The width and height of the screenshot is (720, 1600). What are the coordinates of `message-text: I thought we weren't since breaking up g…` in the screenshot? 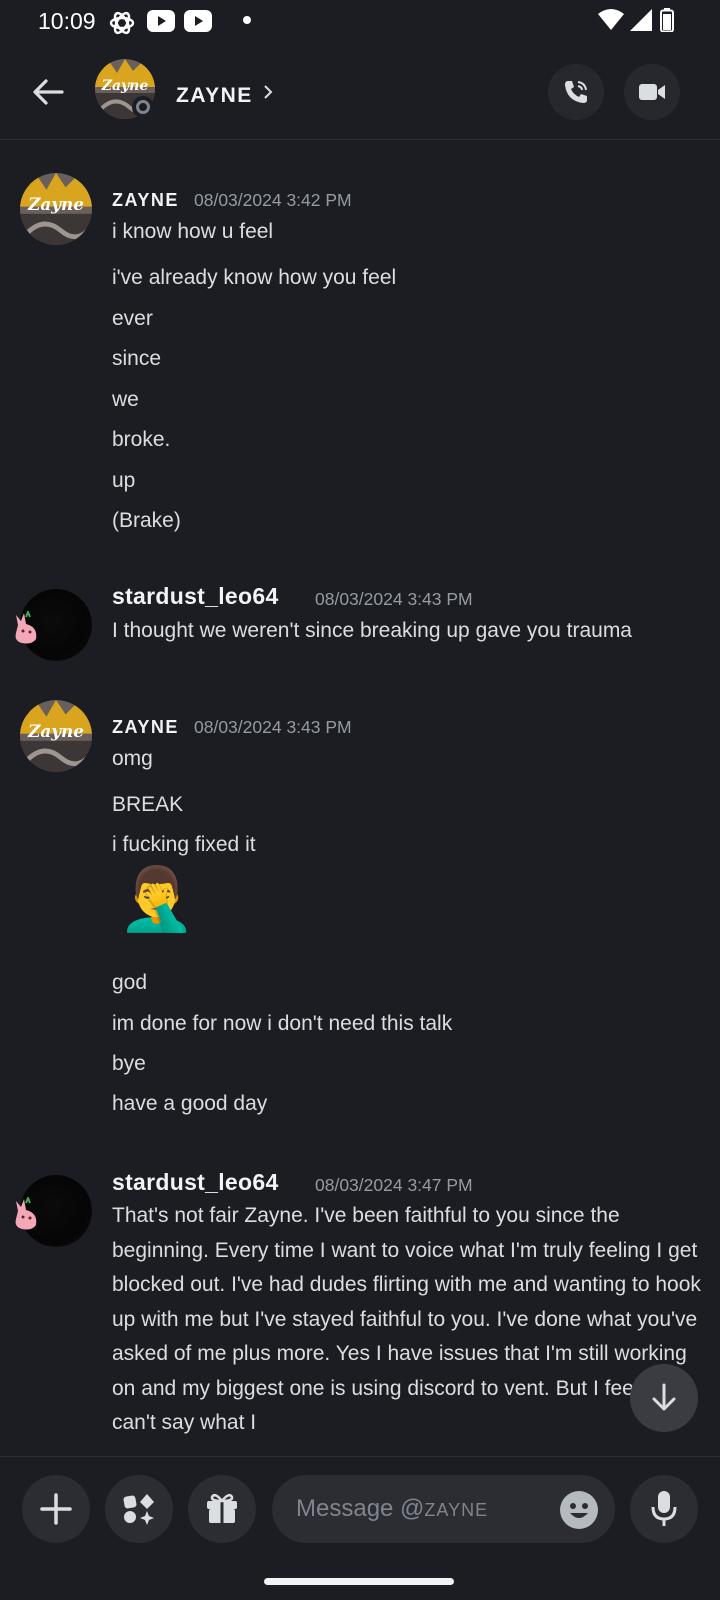 It's located at (372, 630).